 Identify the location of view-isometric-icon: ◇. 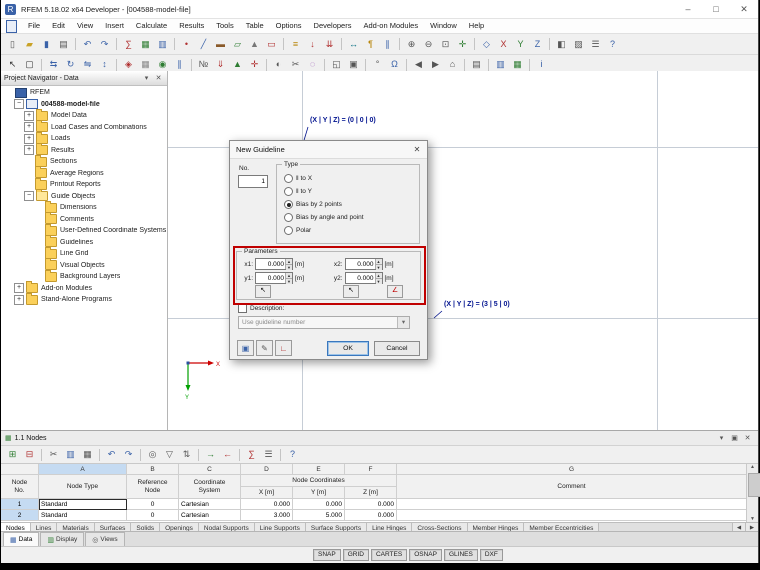
(486, 44).